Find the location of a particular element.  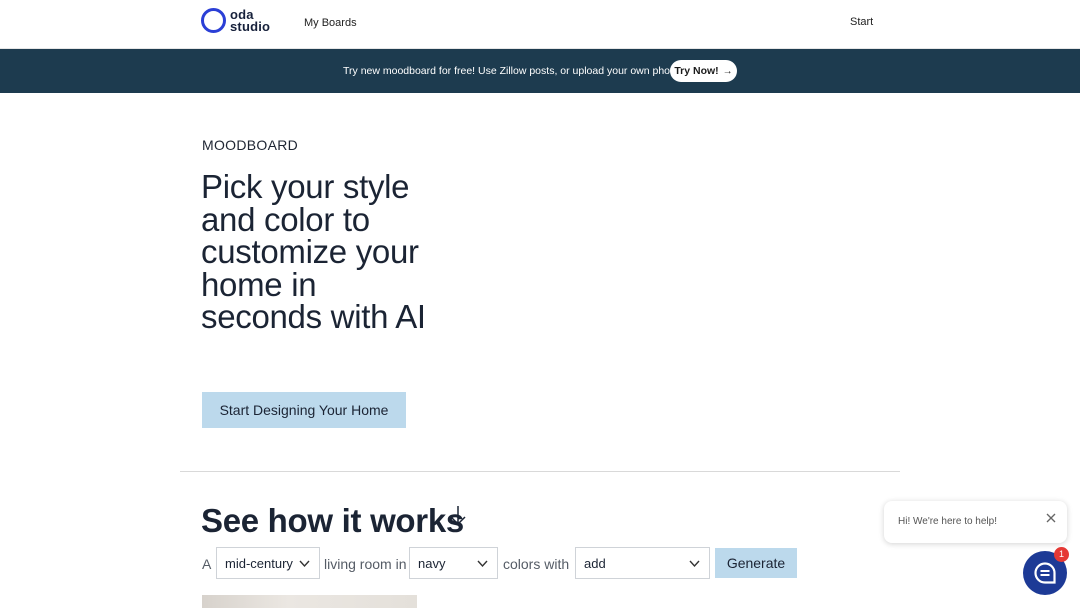

color-select: navy is located at coordinates (453, 563).